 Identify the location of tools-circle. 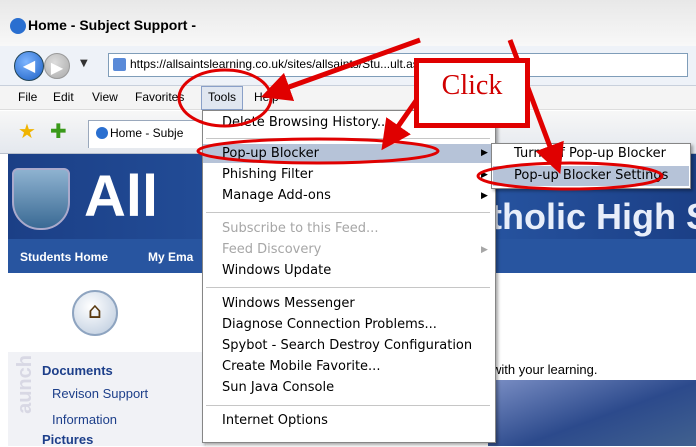
(225, 98).